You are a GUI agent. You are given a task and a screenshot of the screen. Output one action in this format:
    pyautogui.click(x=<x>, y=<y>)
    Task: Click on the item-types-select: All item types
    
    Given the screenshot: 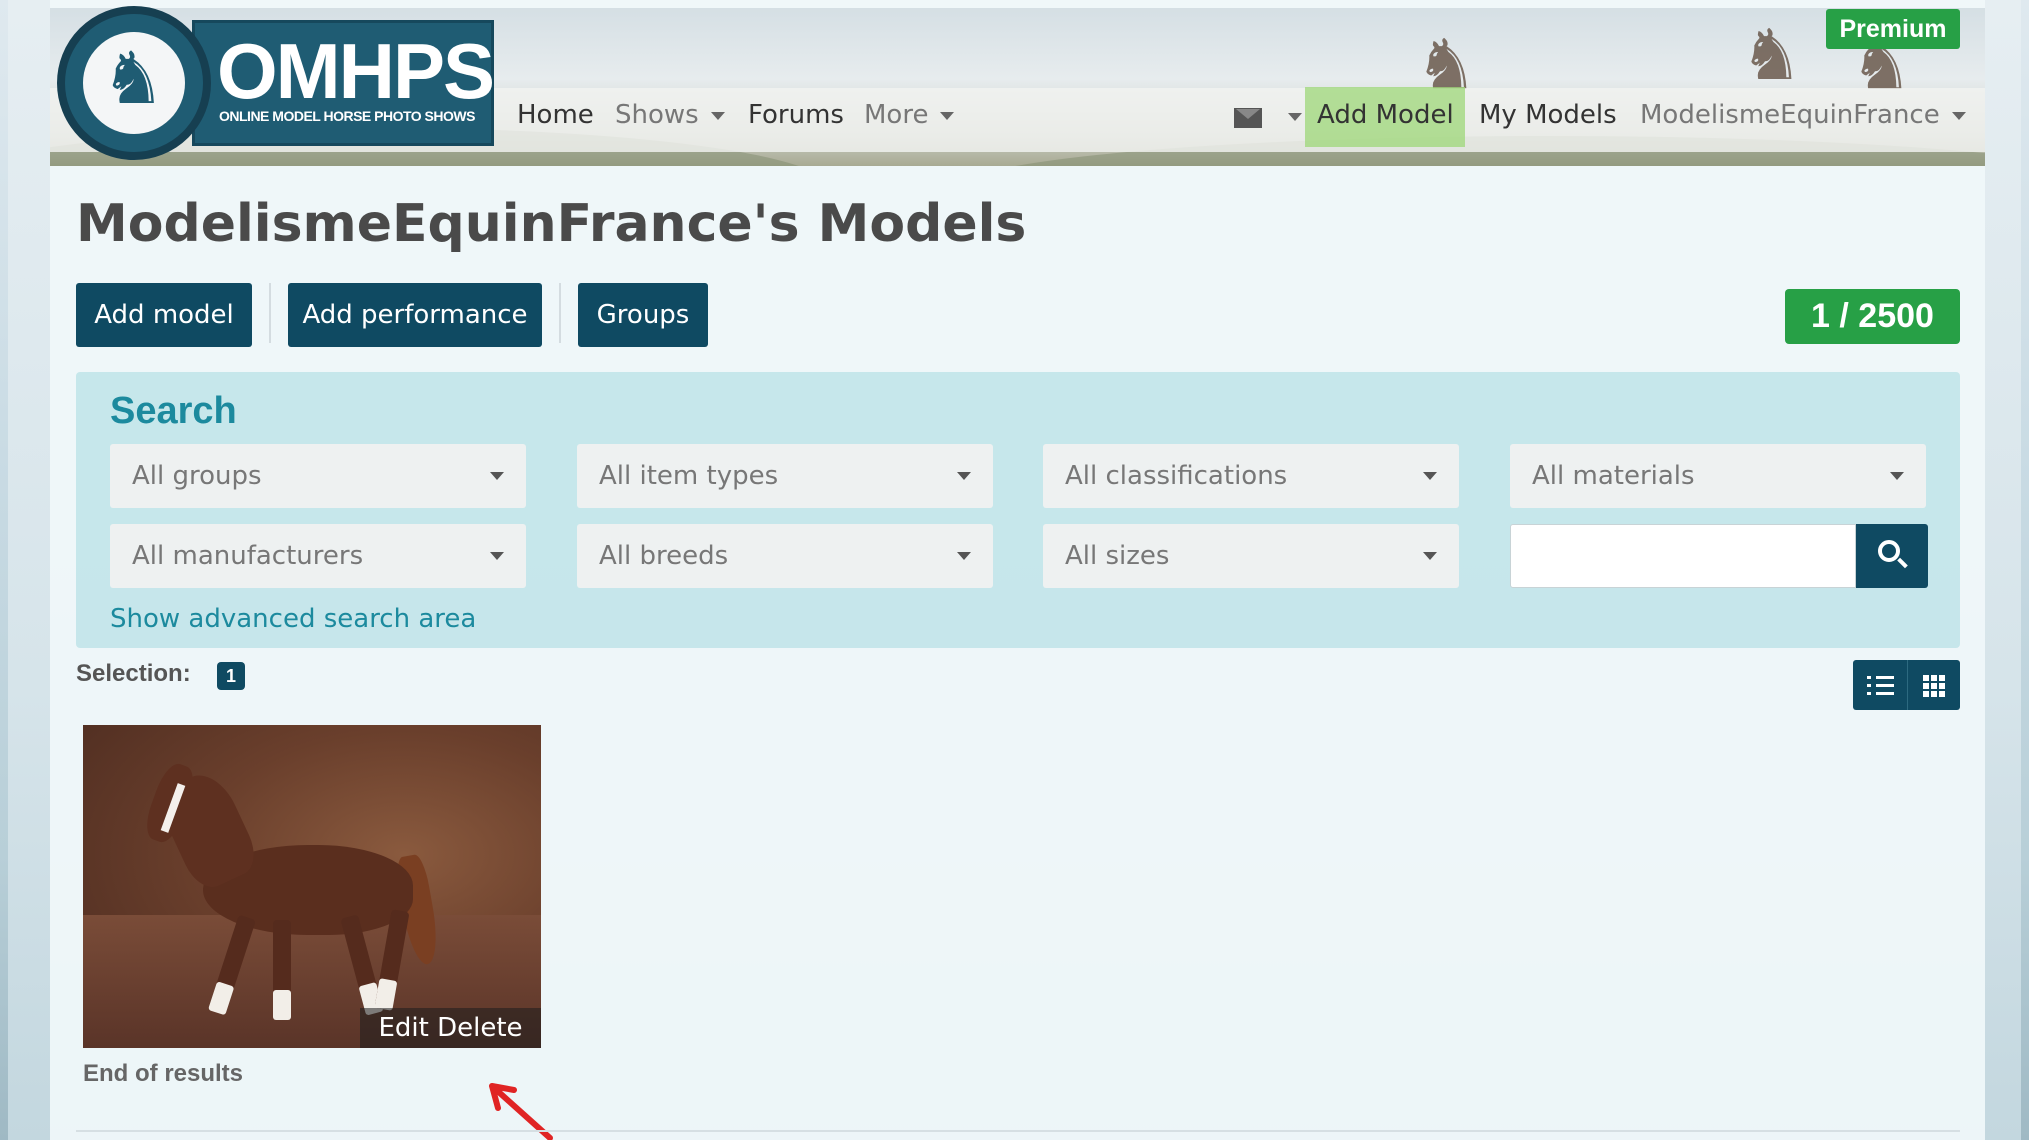 What is the action you would take?
    pyautogui.click(x=785, y=476)
    